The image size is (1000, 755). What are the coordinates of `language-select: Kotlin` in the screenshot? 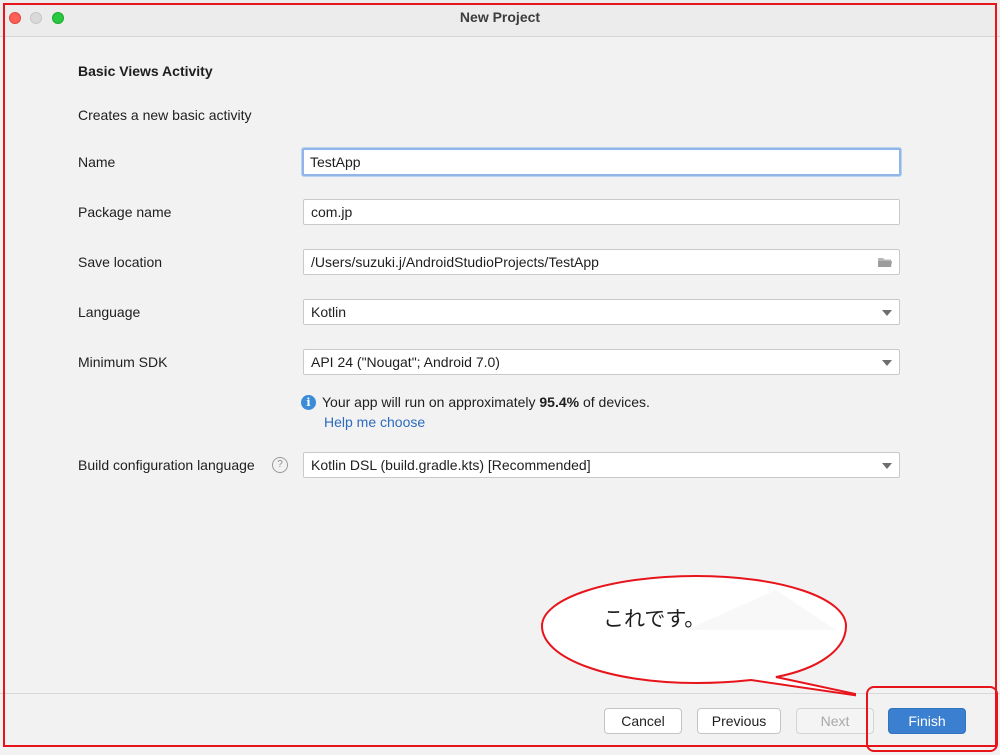 It's located at (601, 312).